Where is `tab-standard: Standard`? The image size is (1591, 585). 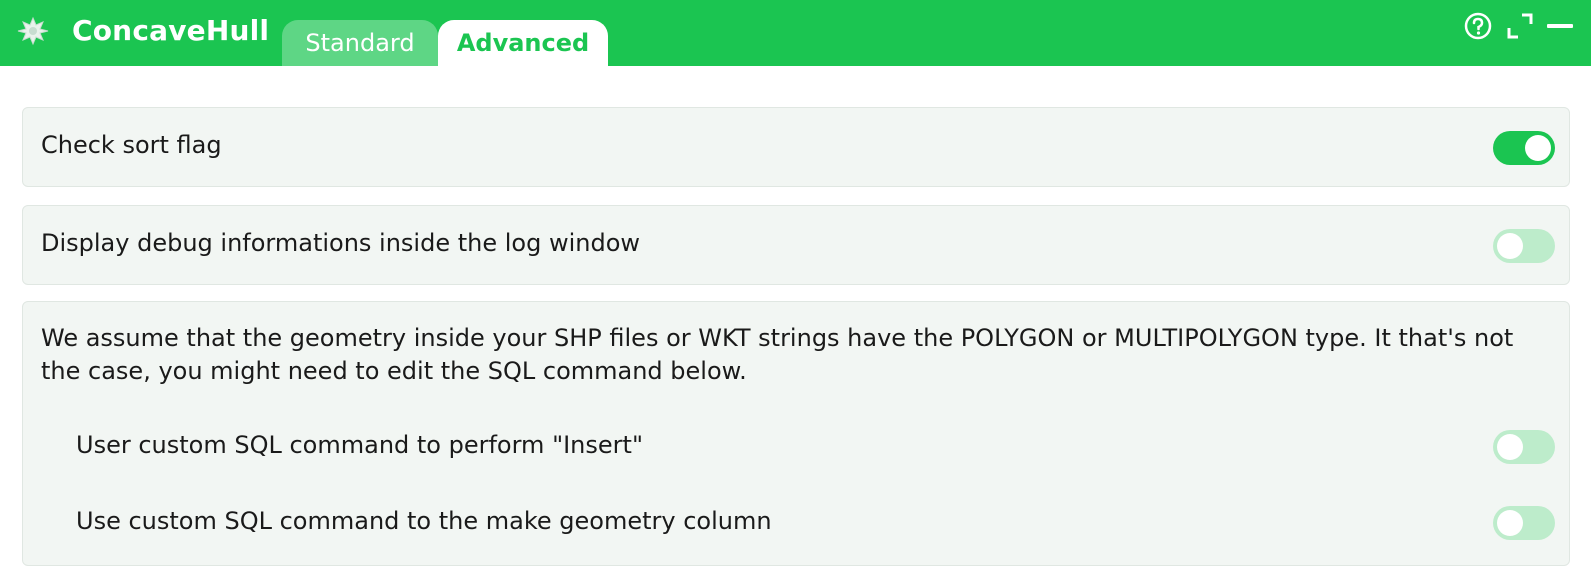
tab-standard: Standard is located at coordinates (360, 43).